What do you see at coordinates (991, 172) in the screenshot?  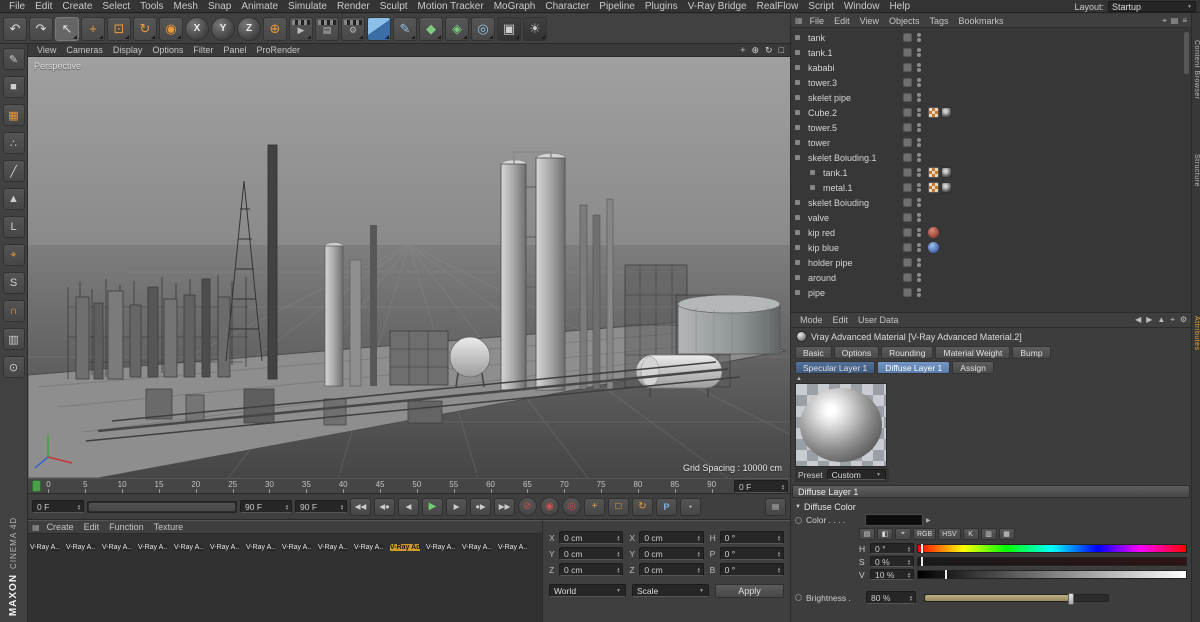 I see `object-row: tank.1` at bounding box center [991, 172].